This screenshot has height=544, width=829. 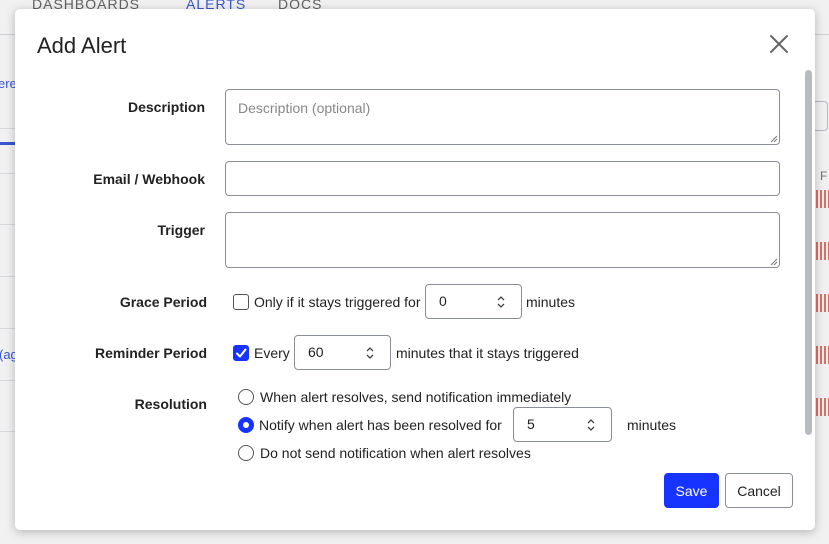 I want to click on reminder-period-label: Reminder Period, so click(x=150, y=353).